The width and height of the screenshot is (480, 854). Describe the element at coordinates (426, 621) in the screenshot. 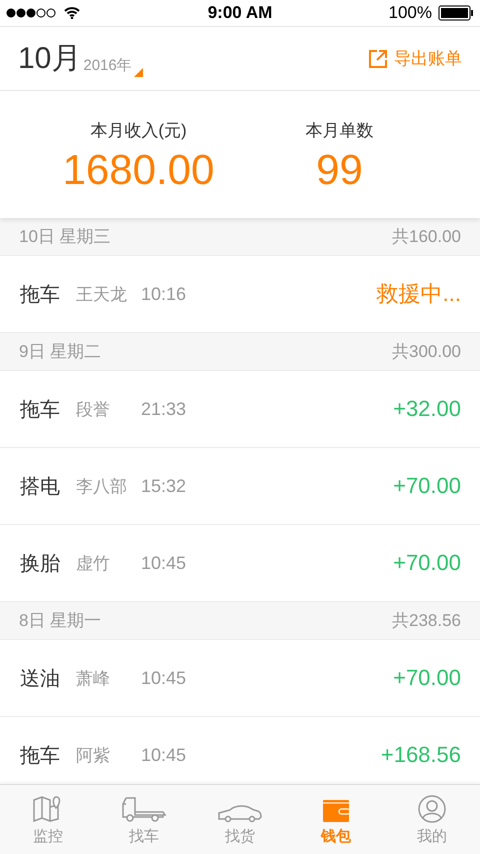

I see `day-total: 共238.56` at that location.